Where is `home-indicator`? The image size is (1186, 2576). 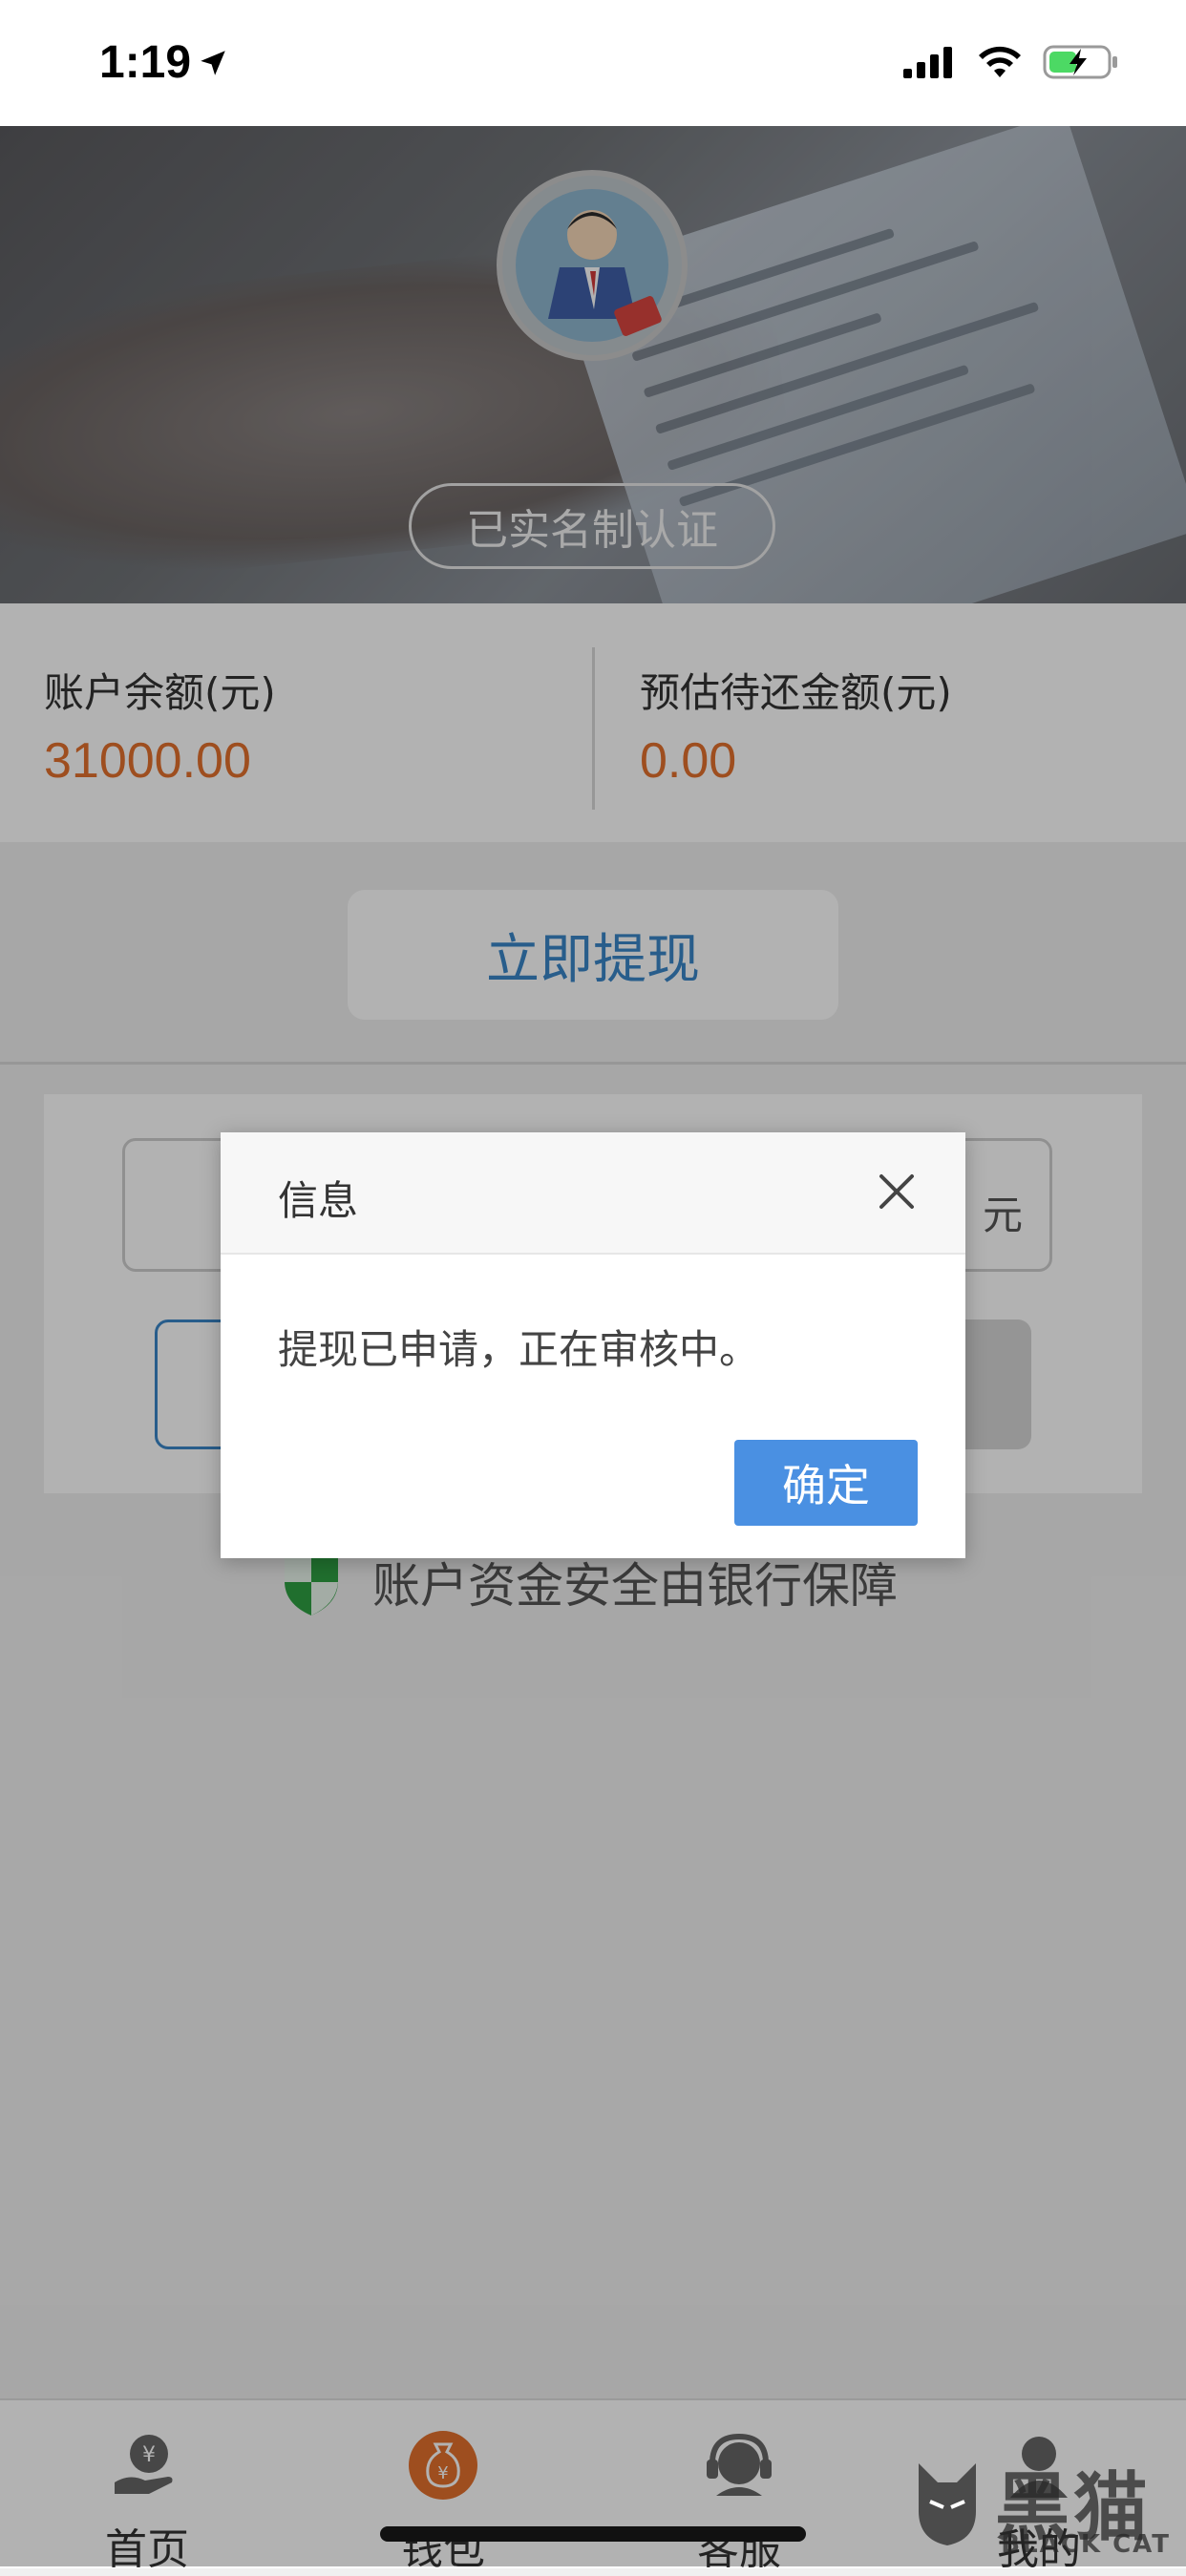
home-indicator is located at coordinates (593, 2534).